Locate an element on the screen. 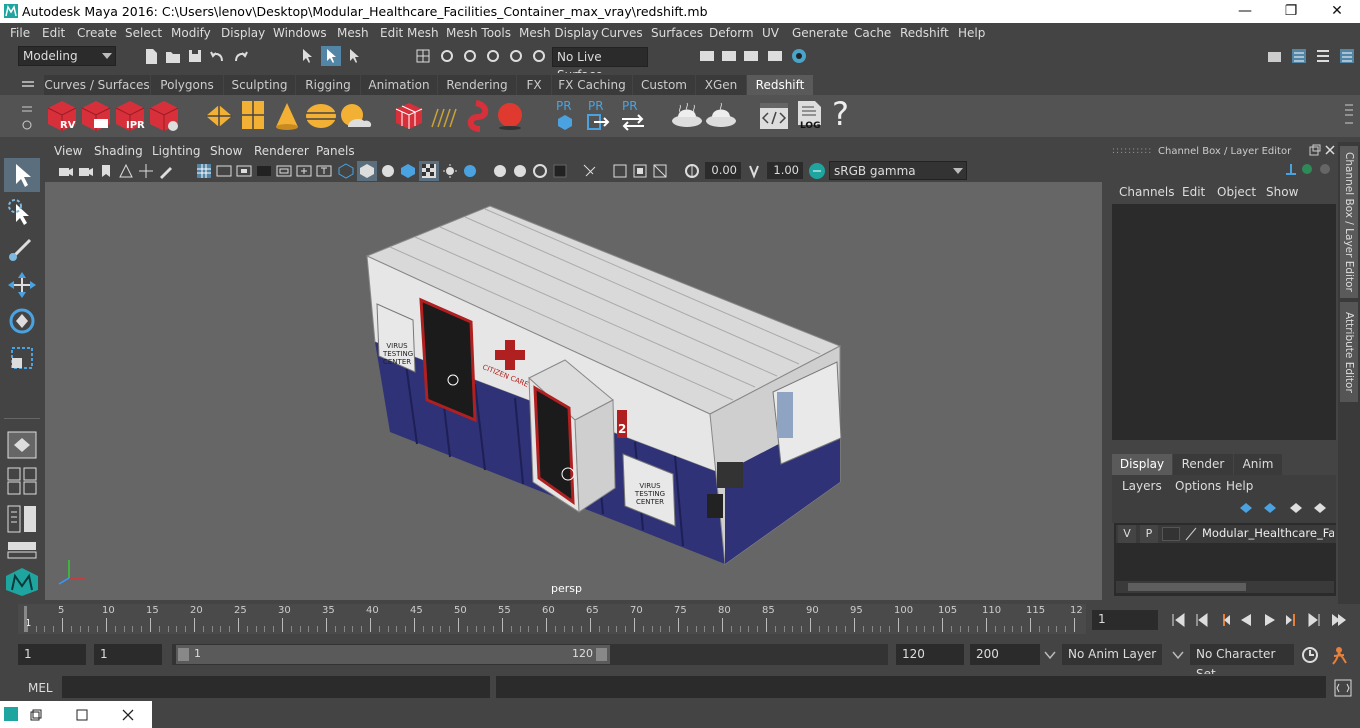 This screenshot has width=1360, height=728. shadows-icon is located at coordinates (450, 171).